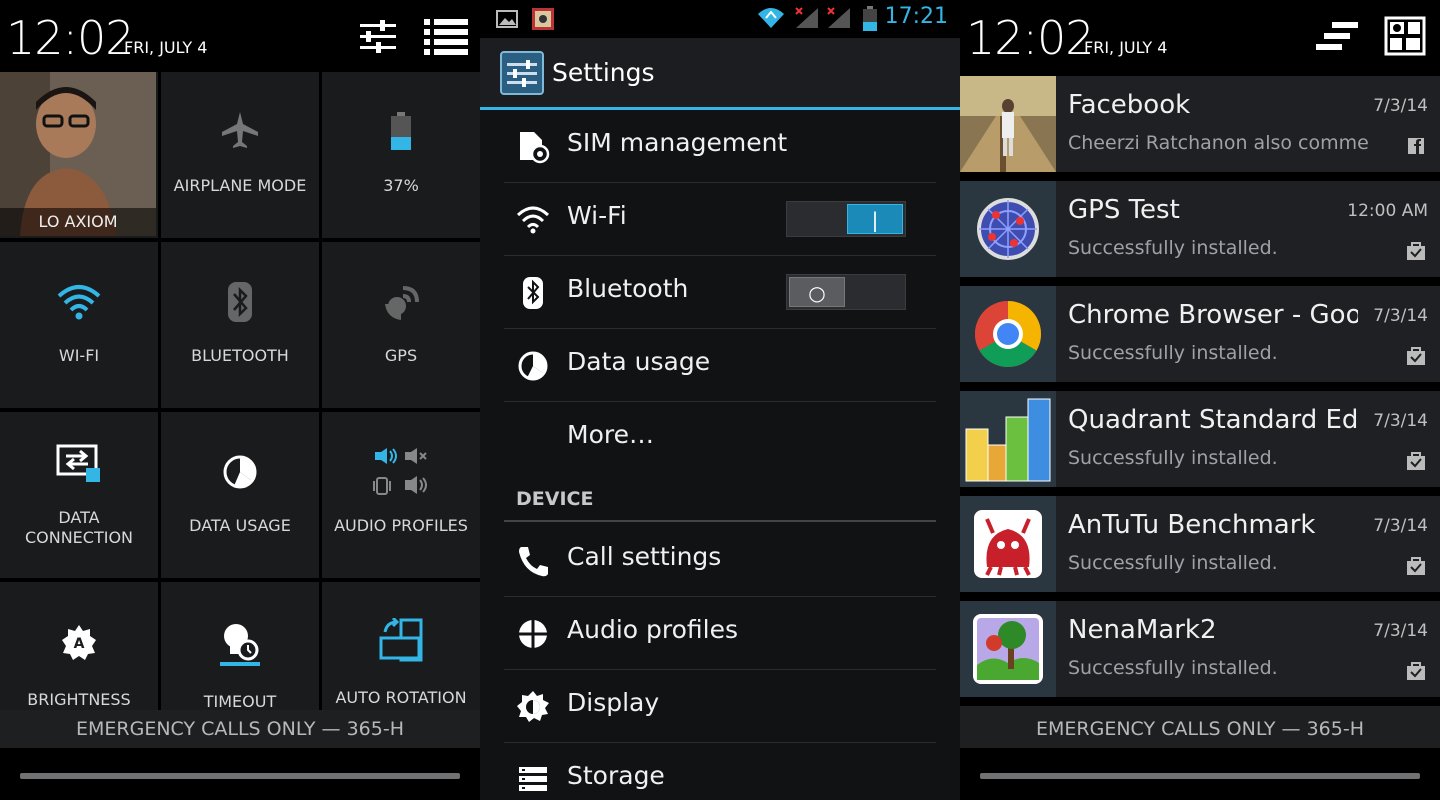 This screenshot has height=800, width=1440. Describe the element at coordinates (846, 292) in the screenshot. I see `bluetooth-toggle: ○` at that location.